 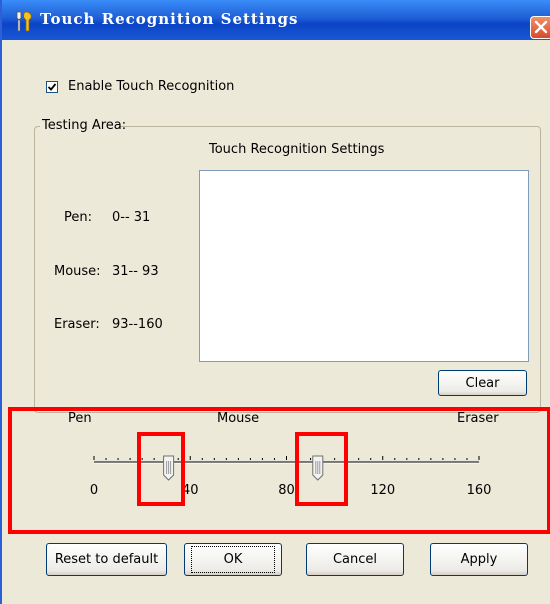 What do you see at coordinates (482, 383) in the screenshot?
I see `clear-button: Clear` at bounding box center [482, 383].